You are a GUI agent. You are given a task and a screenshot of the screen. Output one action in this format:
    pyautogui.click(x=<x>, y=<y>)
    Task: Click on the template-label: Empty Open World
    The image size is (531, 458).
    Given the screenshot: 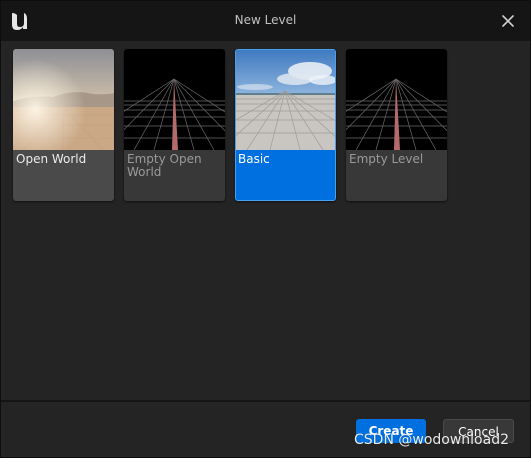 What is the action you would take?
    pyautogui.click(x=164, y=165)
    